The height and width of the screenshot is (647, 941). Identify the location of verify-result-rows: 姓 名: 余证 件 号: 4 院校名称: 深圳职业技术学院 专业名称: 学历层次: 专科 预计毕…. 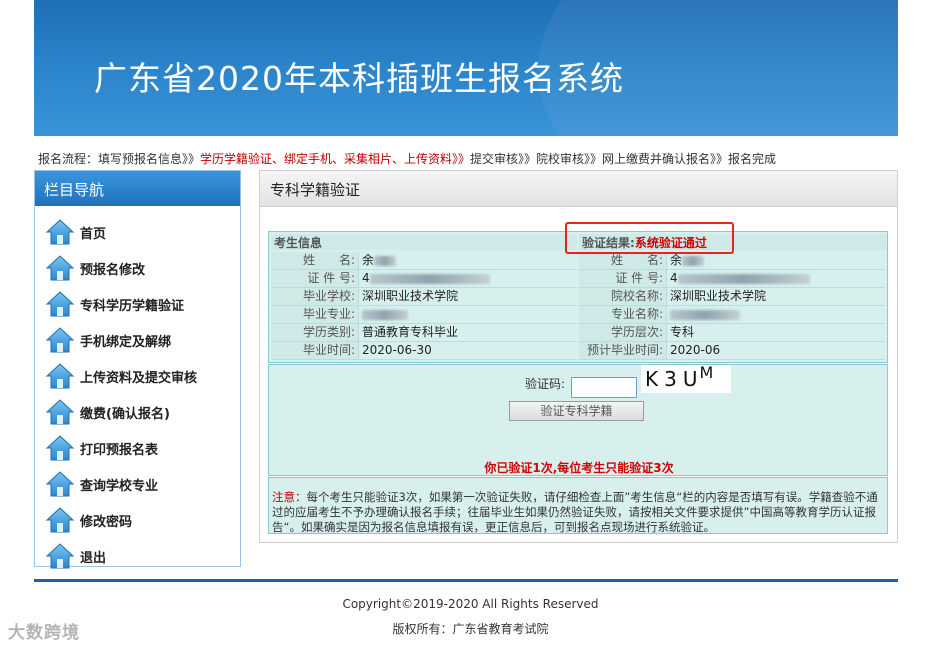
(732, 306).